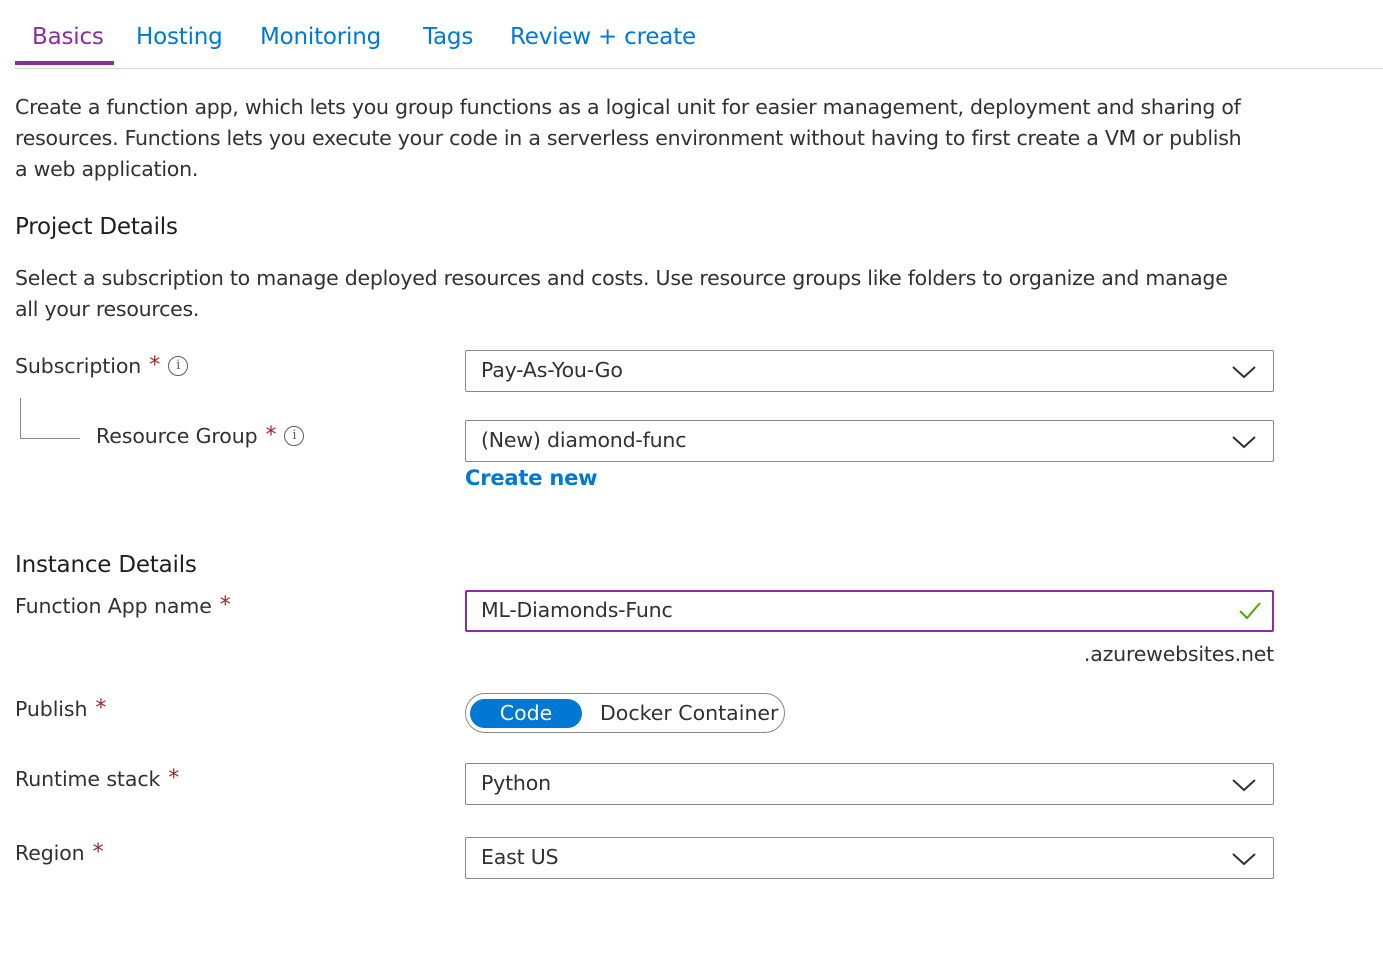 This screenshot has height=955, width=1383. Describe the element at coordinates (577, 610) in the screenshot. I see `function-app-name-value: ML-Diamonds-Func` at that location.